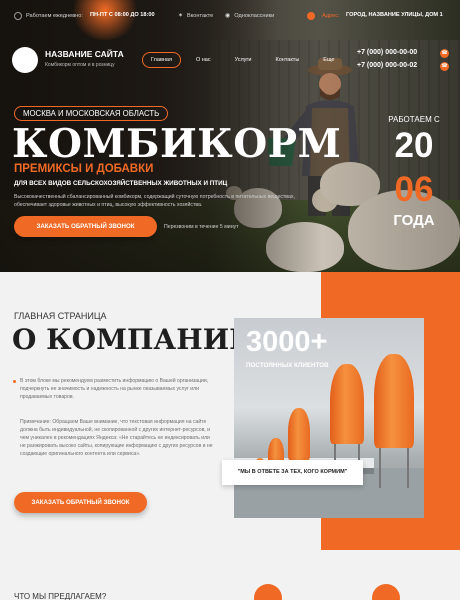 The height and width of the screenshot is (600, 460). What do you see at coordinates (288, 60) in the screenshot?
I see `nav-item-contacts: Контакты` at bounding box center [288, 60].